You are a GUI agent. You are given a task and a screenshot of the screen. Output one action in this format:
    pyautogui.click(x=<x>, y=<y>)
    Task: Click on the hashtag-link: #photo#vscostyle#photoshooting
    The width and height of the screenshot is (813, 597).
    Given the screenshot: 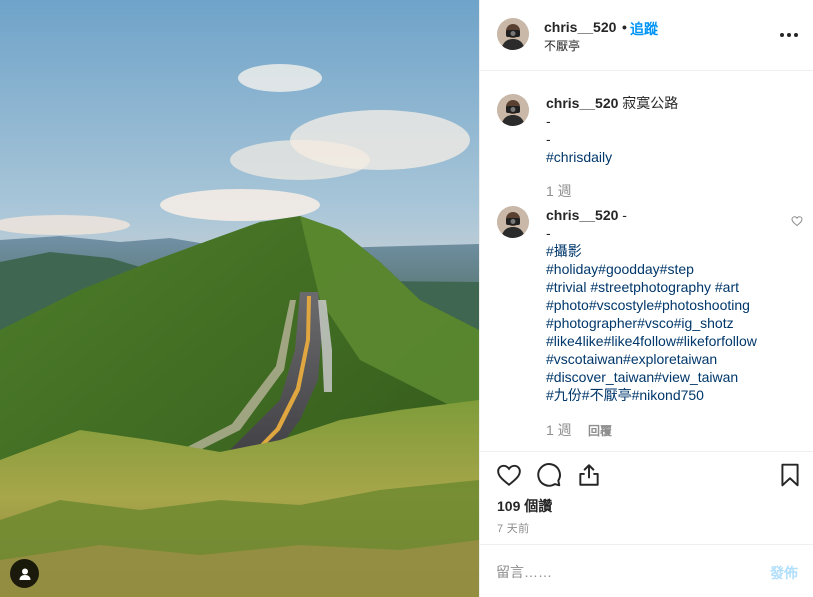 What is the action you would take?
    pyautogui.click(x=651, y=305)
    